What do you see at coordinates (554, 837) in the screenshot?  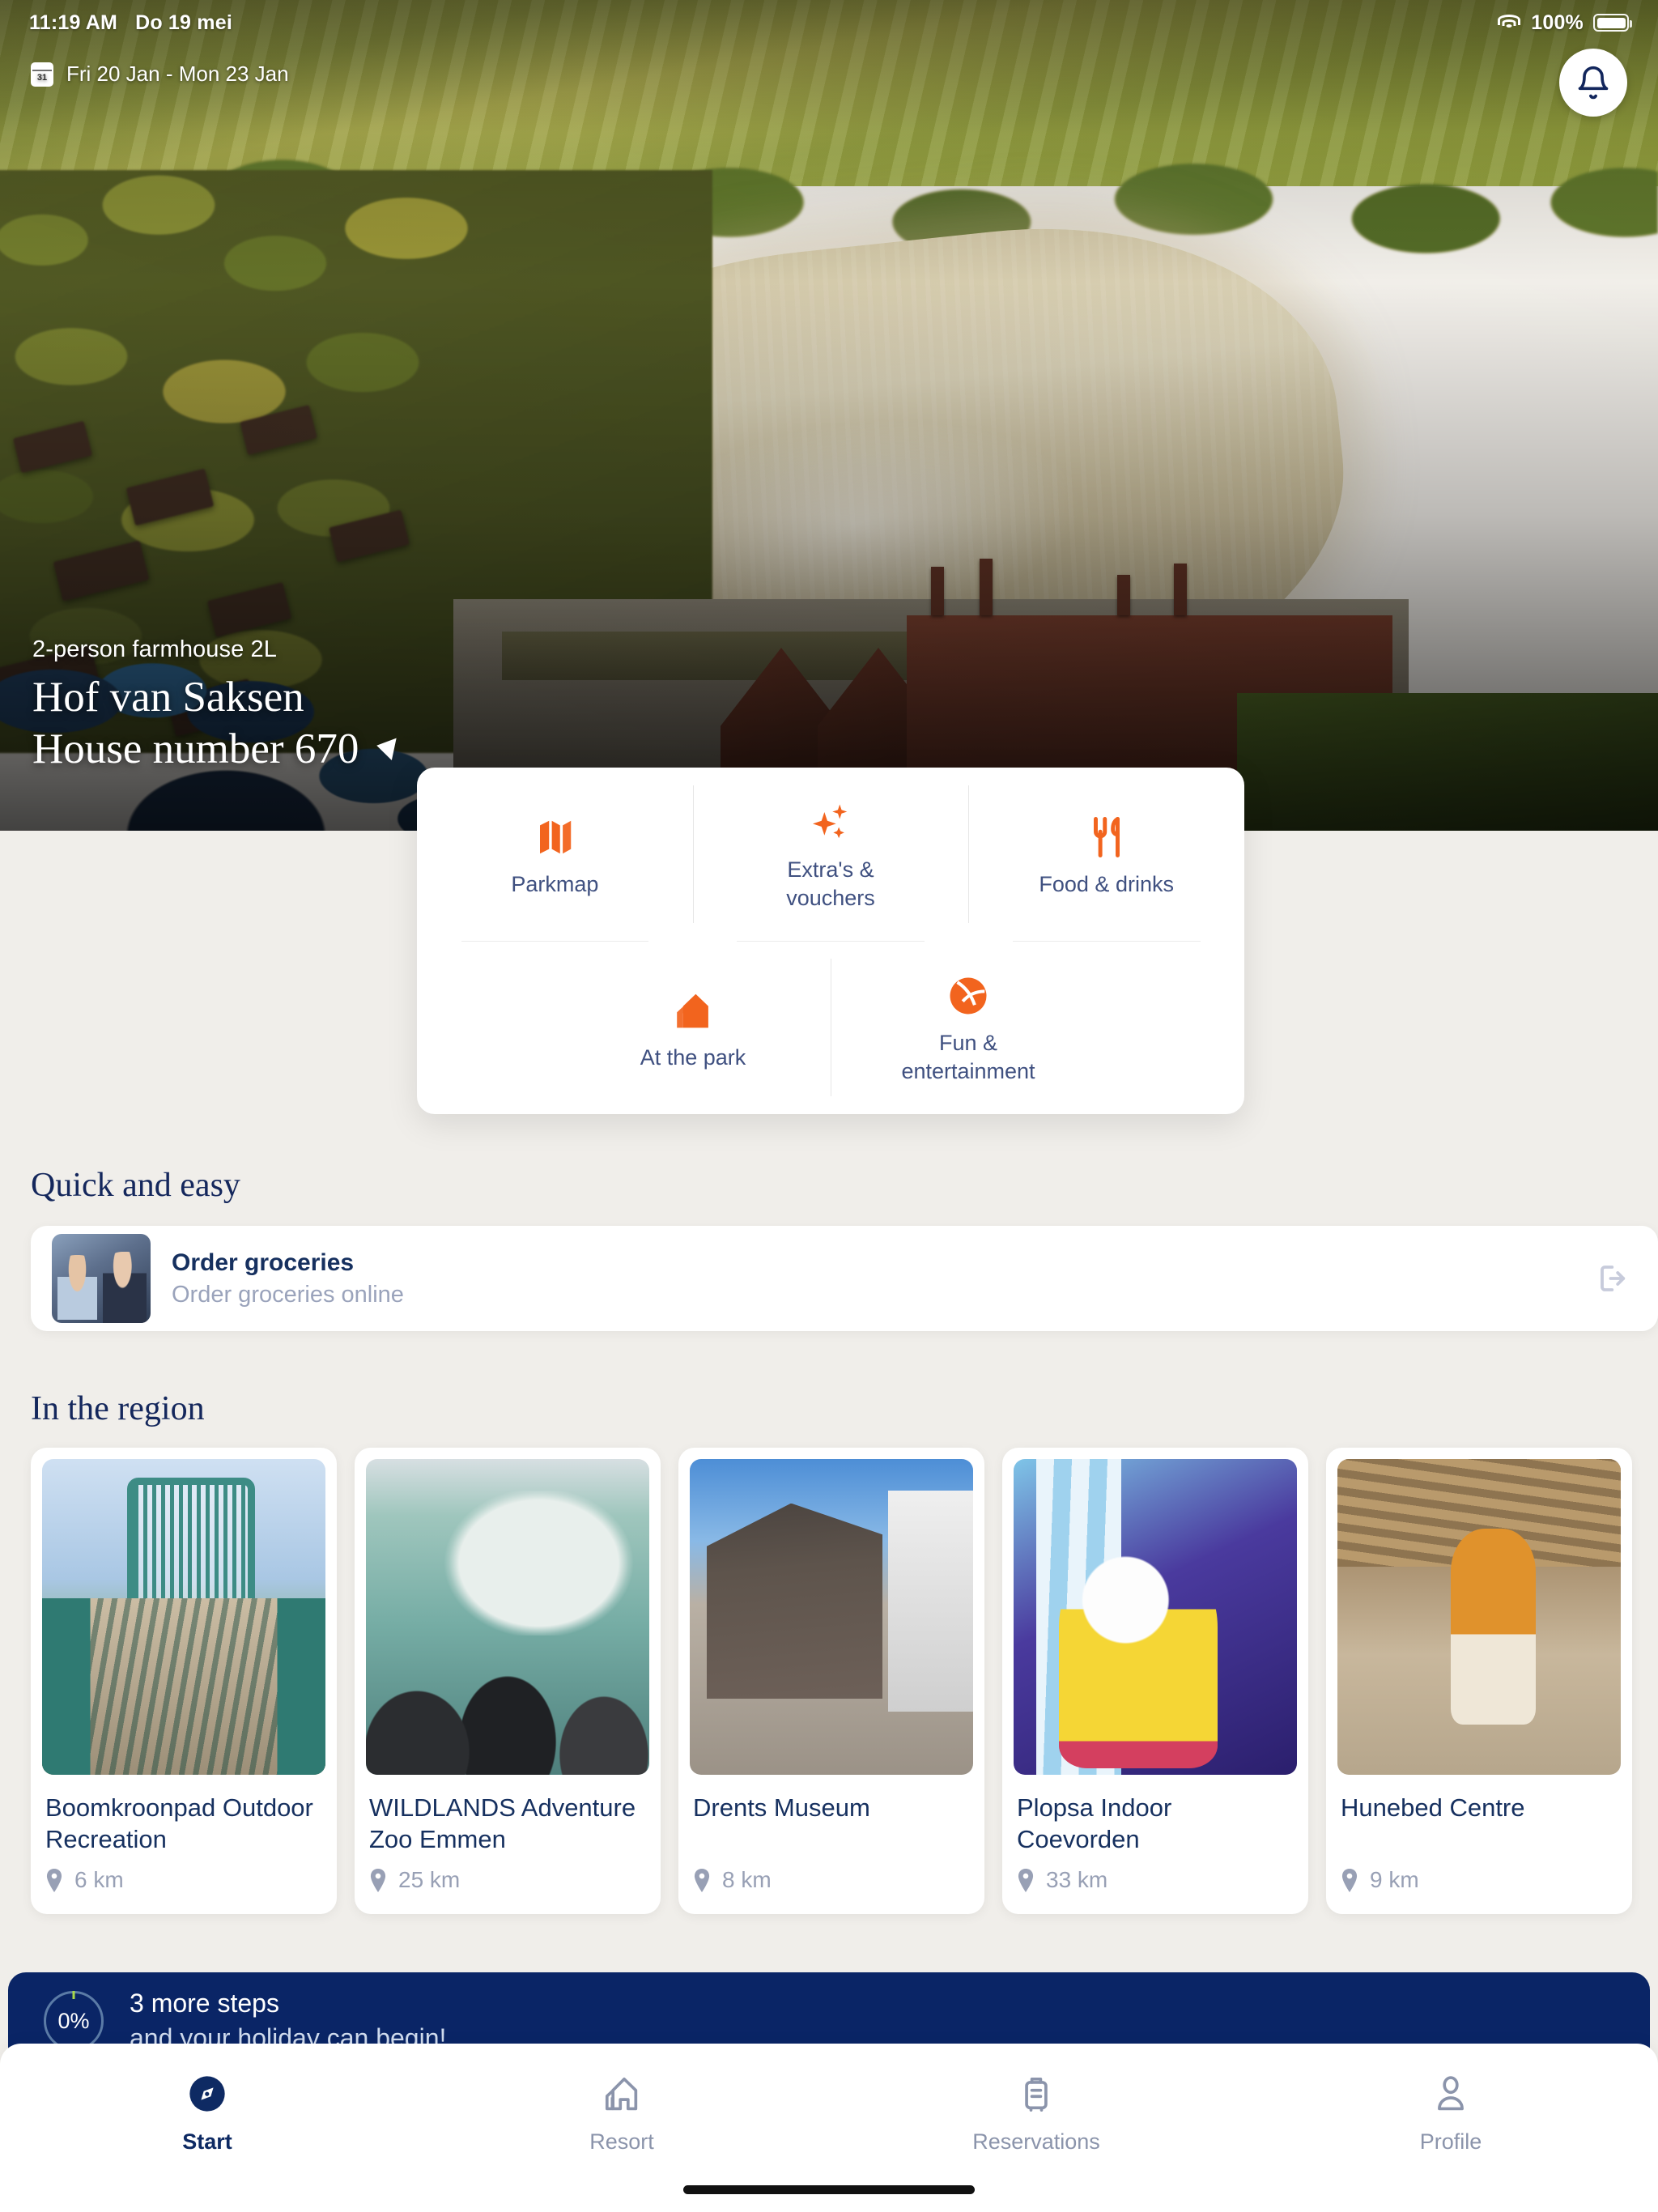 I see `map-icon` at bounding box center [554, 837].